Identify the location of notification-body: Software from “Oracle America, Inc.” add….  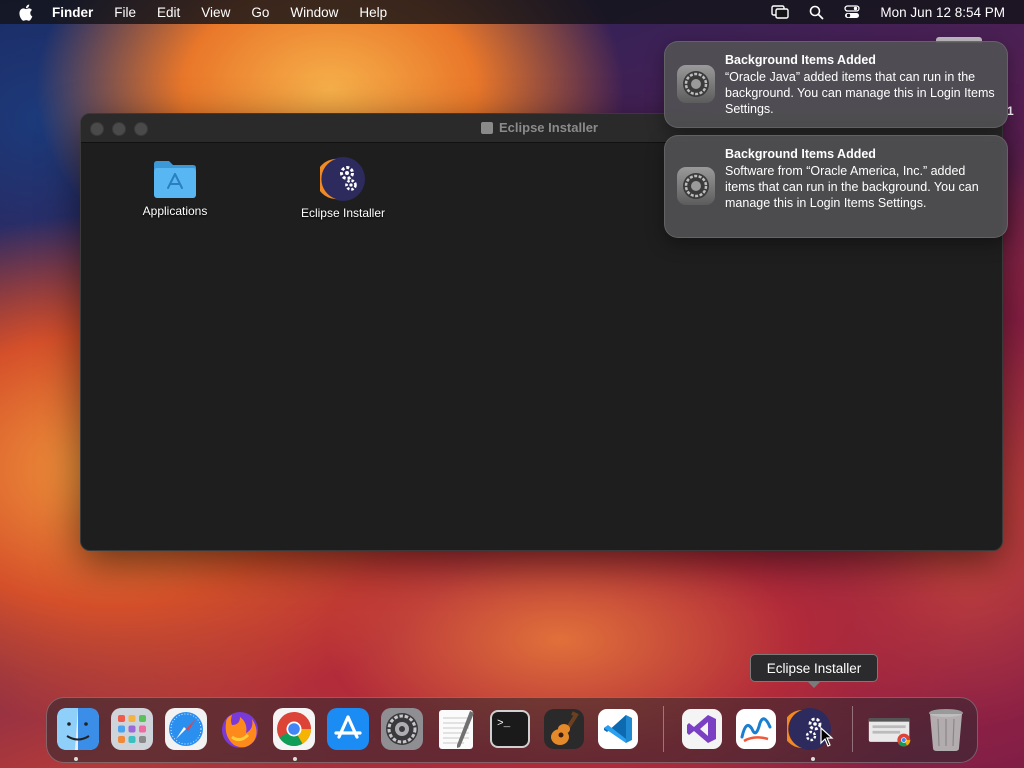
(852, 187).